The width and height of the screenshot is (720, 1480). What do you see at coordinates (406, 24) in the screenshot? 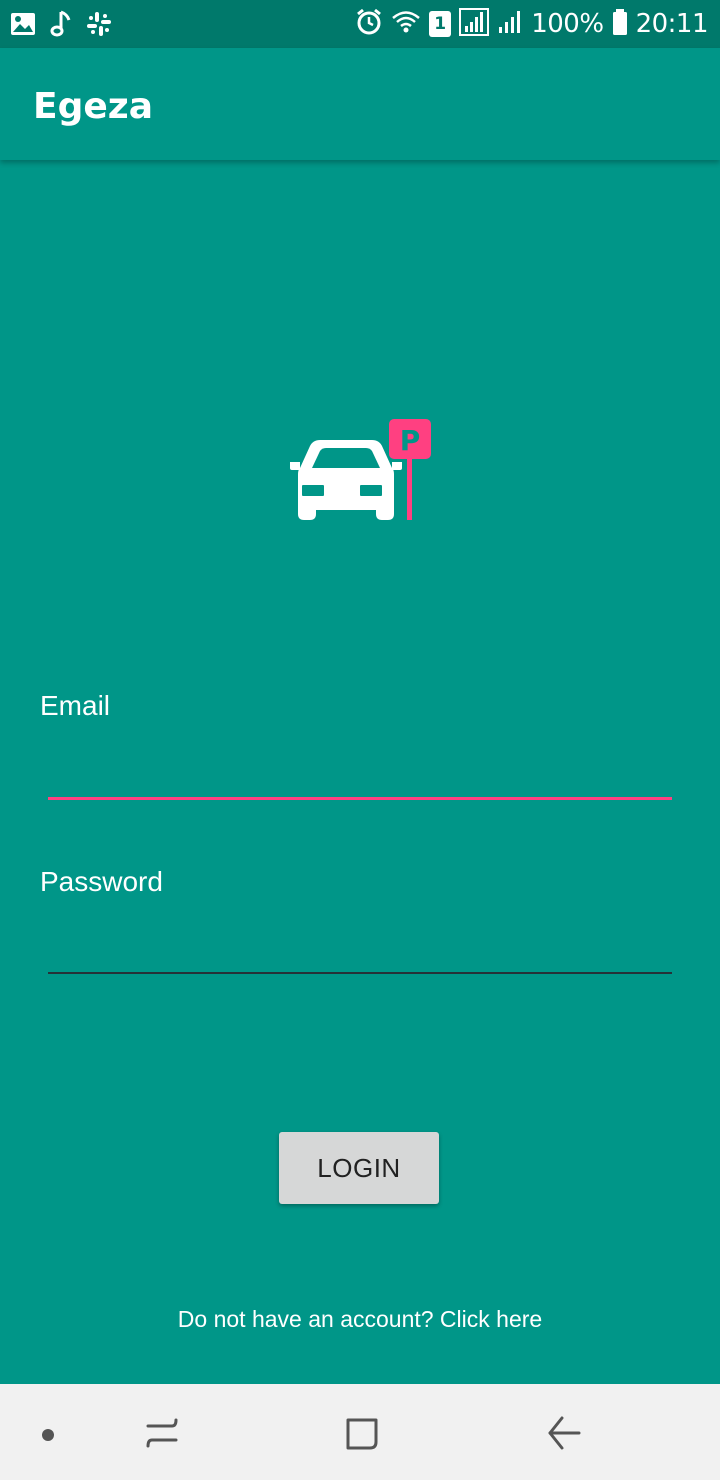
I see `wifi-icon` at bounding box center [406, 24].